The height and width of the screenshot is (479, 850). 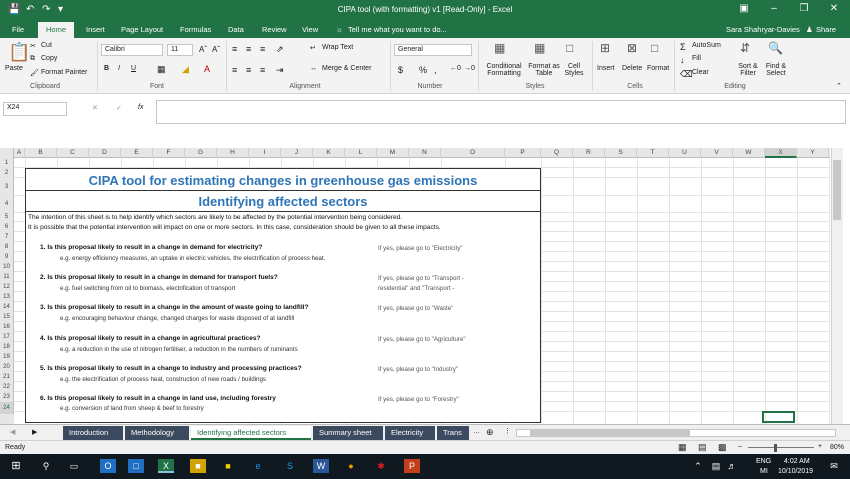 I want to click on horizontal-scroll-thumb, so click(x=610, y=433).